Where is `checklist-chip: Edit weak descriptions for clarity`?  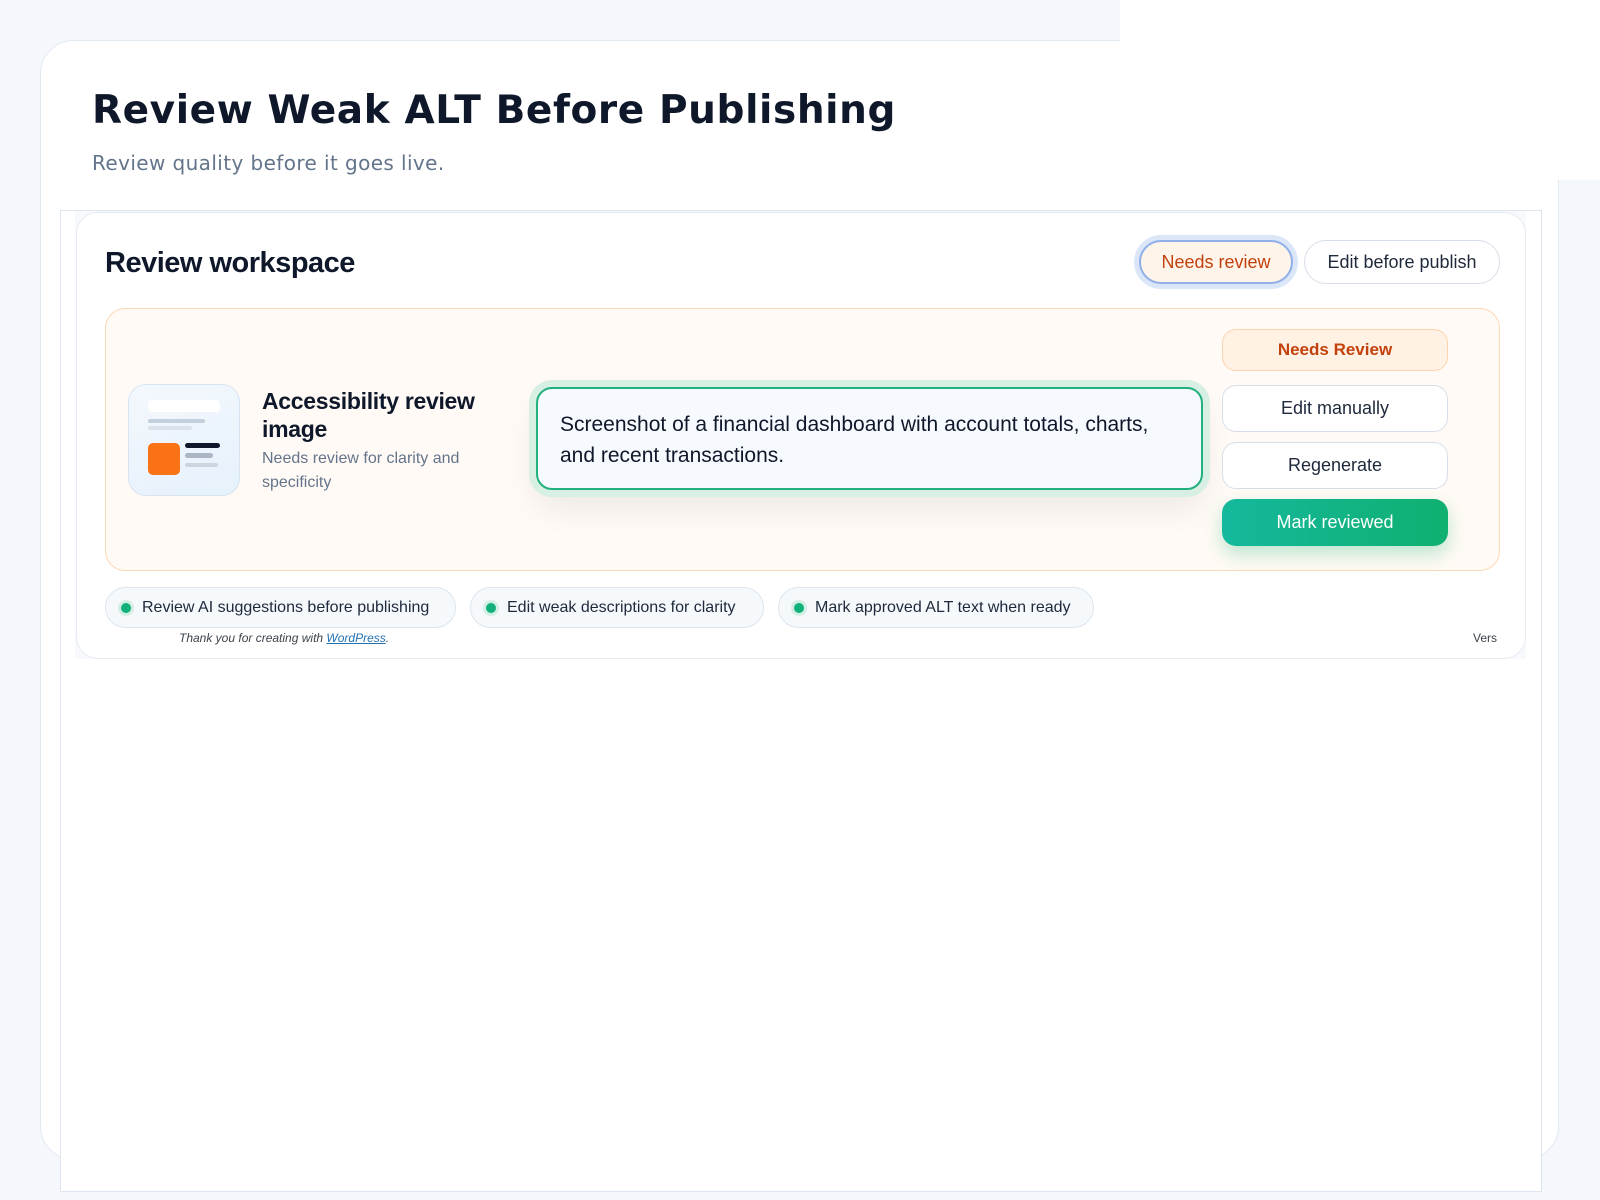
checklist-chip: Edit weak descriptions for clarity is located at coordinates (617, 607).